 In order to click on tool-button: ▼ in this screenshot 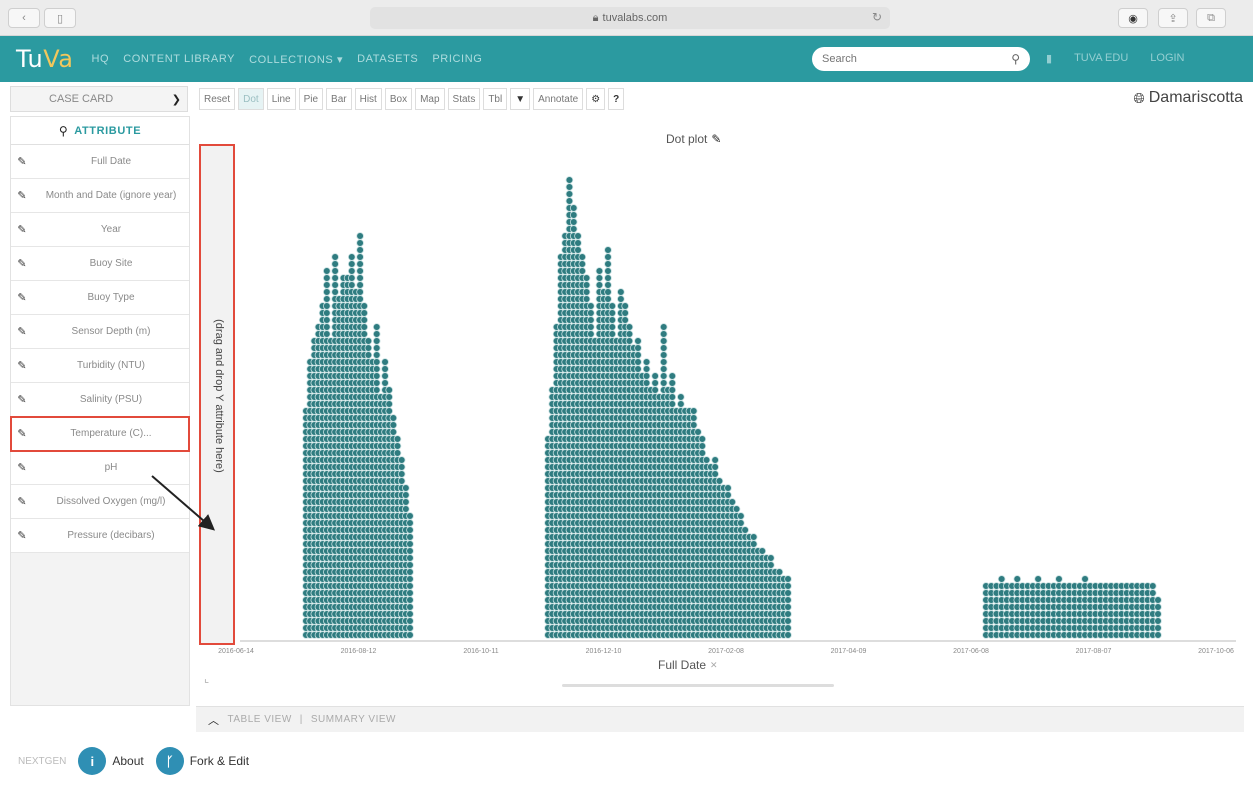, I will do `click(520, 99)`.